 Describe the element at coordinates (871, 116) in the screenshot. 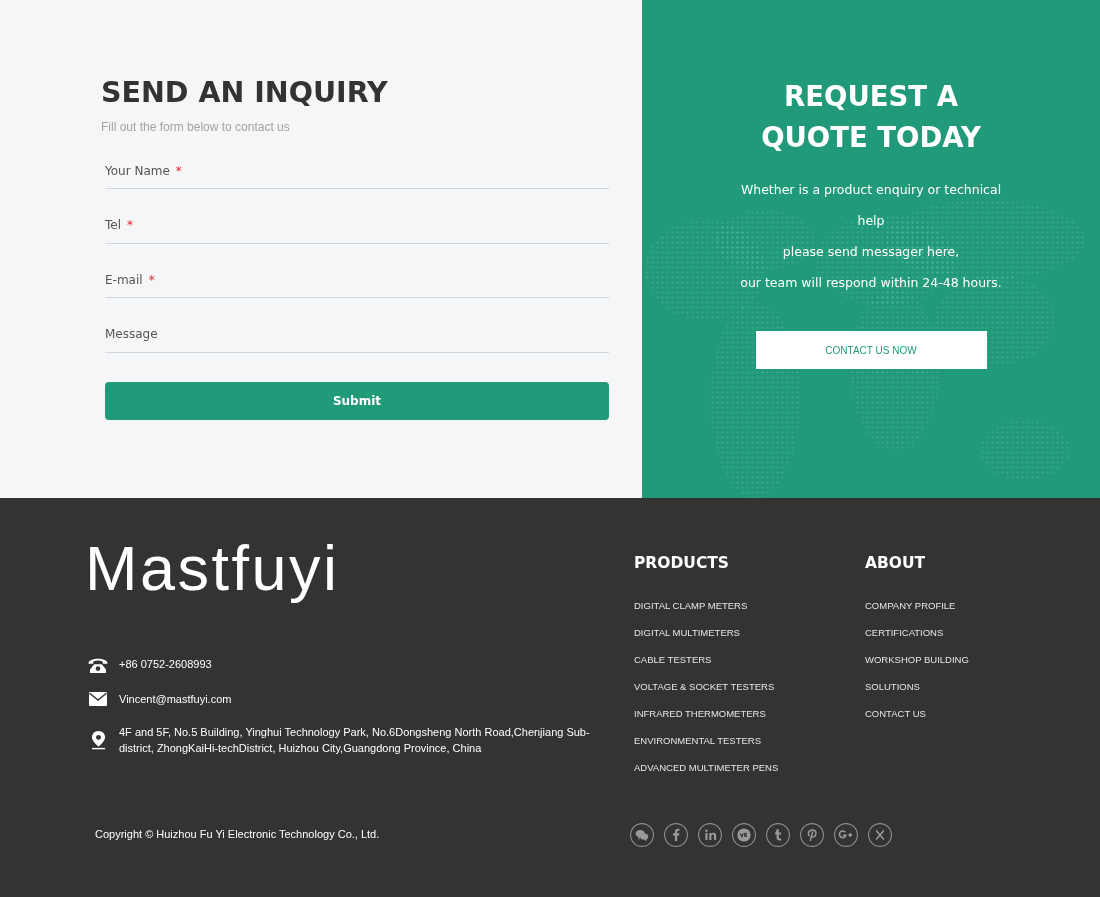

I see `quote-title: REQUEST A QUOTE TODAY` at that location.